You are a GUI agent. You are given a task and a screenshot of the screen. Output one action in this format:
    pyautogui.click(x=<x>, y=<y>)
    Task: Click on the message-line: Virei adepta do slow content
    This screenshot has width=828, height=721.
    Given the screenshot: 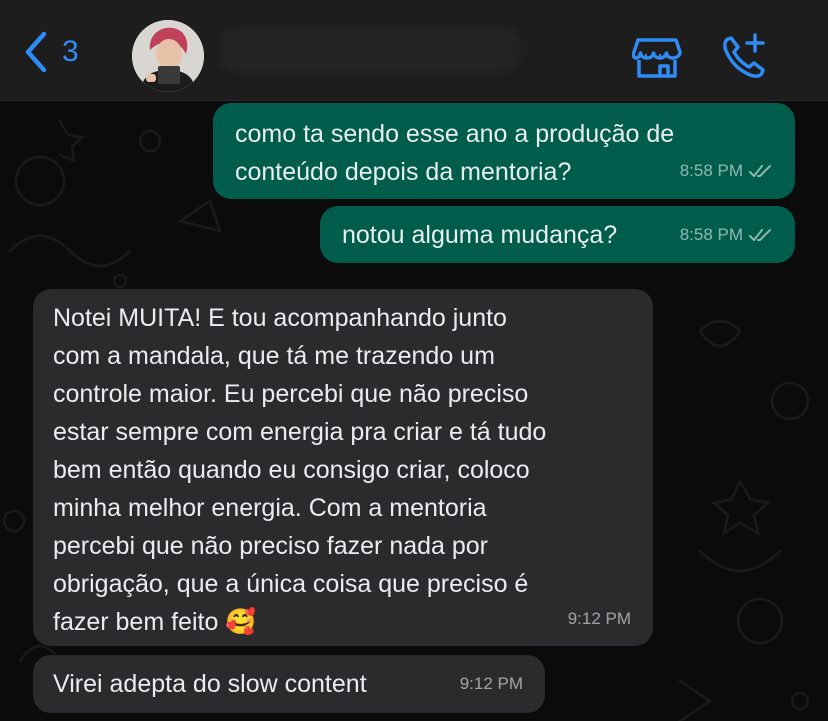 What is the action you would take?
    pyautogui.click(x=210, y=684)
    